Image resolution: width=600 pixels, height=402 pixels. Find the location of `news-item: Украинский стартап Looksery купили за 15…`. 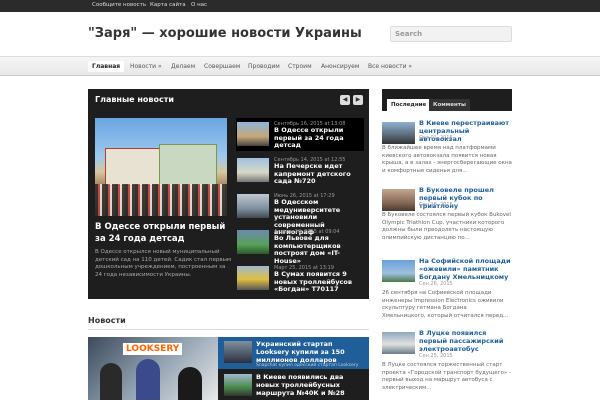

news-item: Украинский стартап Looksery купили за 15… is located at coordinates (293, 353).